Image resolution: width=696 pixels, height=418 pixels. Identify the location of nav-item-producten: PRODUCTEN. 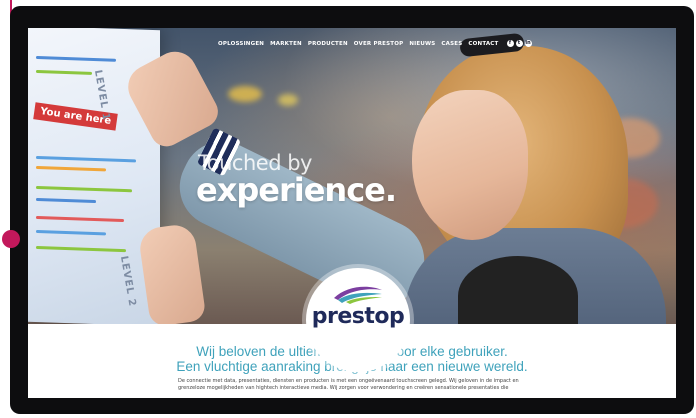
(328, 44).